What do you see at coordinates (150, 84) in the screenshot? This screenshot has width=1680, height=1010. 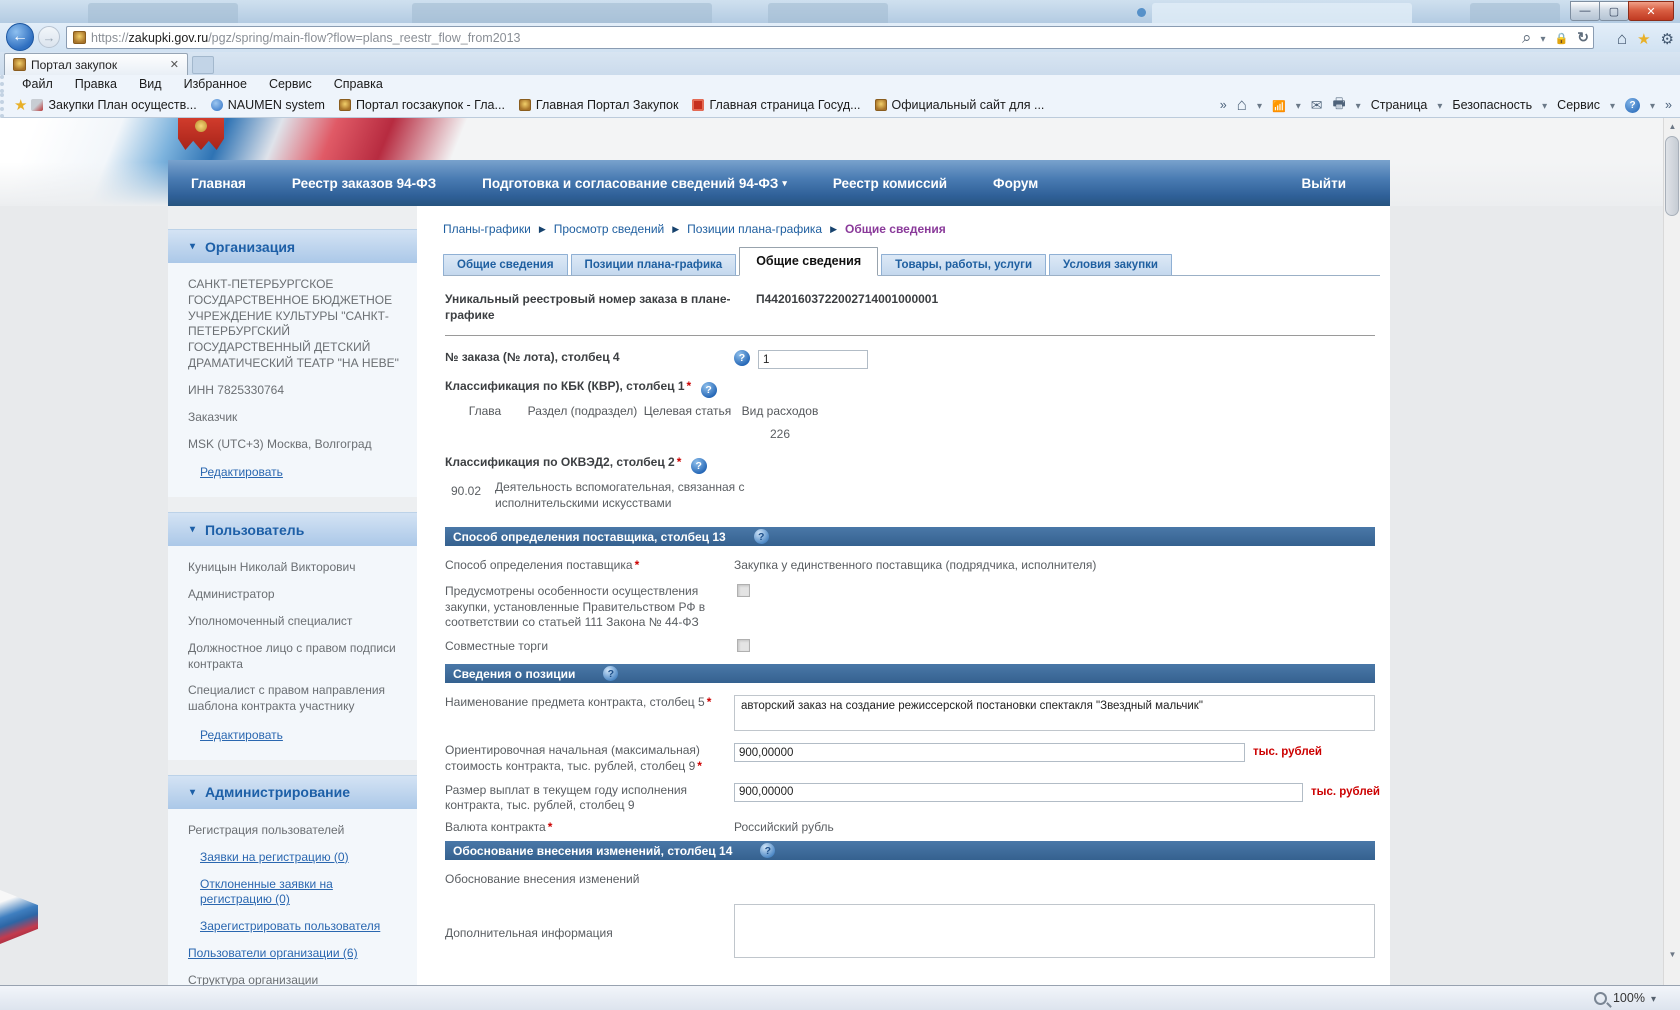 I see `menu-view: Вид` at bounding box center [150, 84].